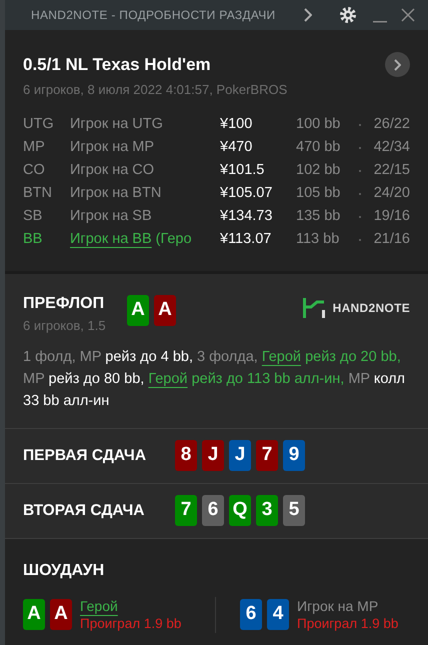  I want to click on hand-subtitle: 6 игроков, 8 июля 2022 4:01:57, PokerBROS, so click(155, 89).